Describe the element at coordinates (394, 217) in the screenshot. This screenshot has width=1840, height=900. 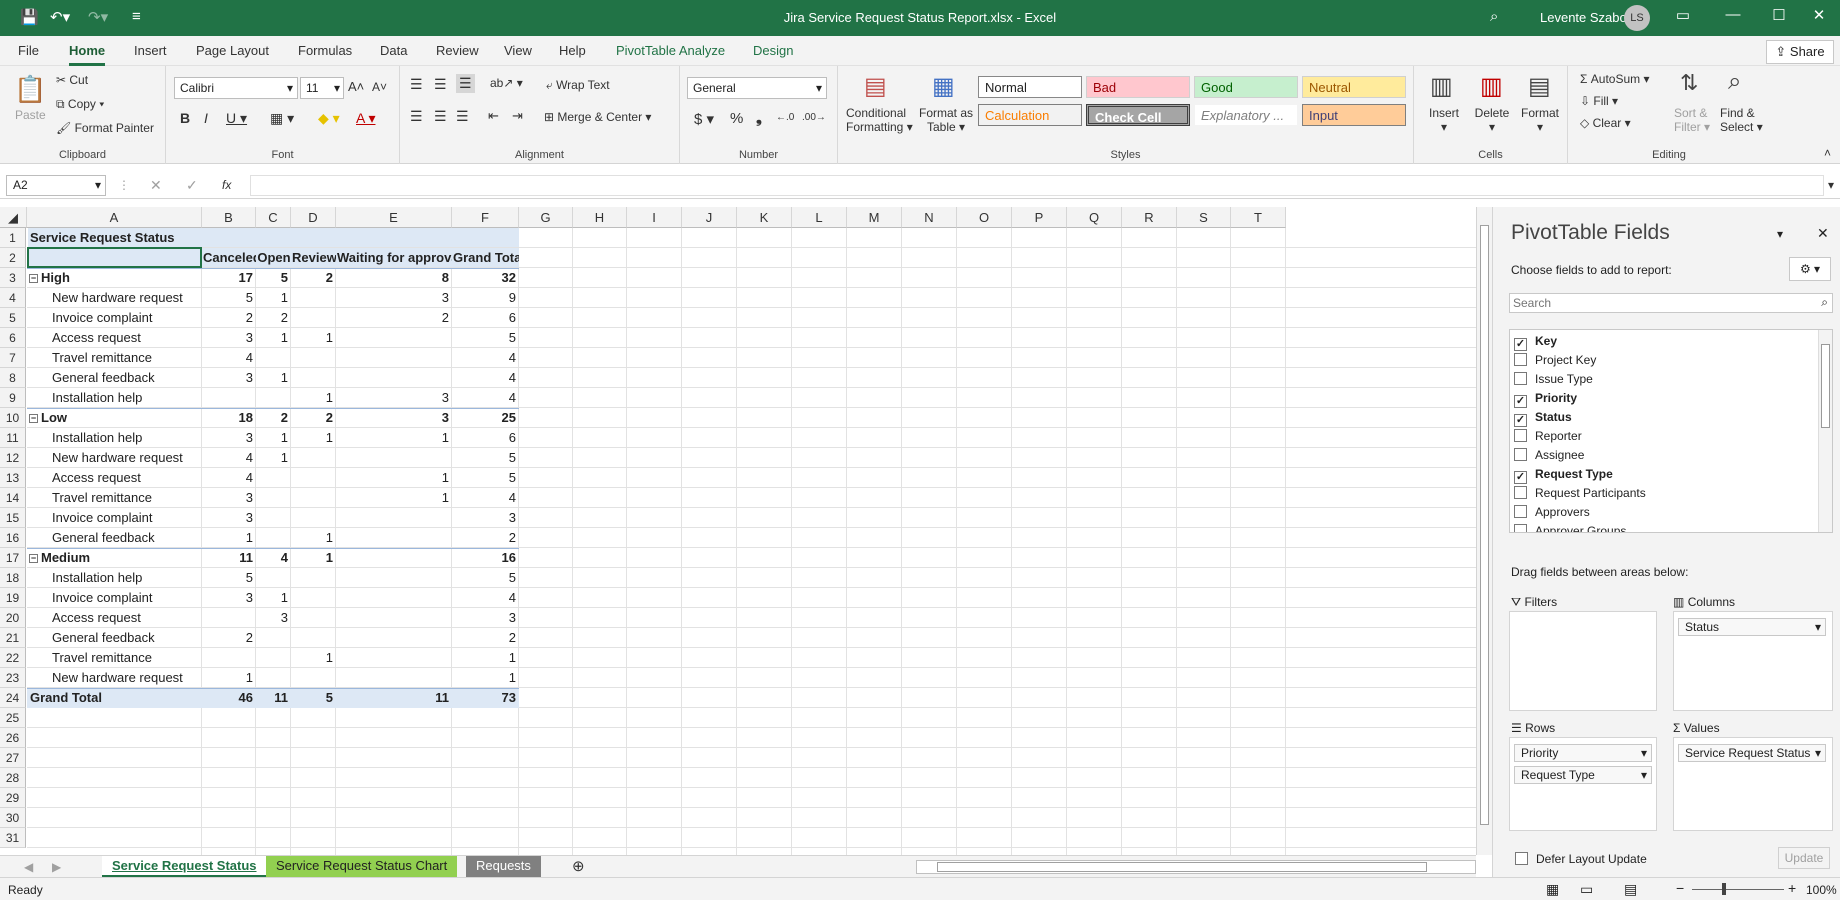
I see `column-header: E` at that location.